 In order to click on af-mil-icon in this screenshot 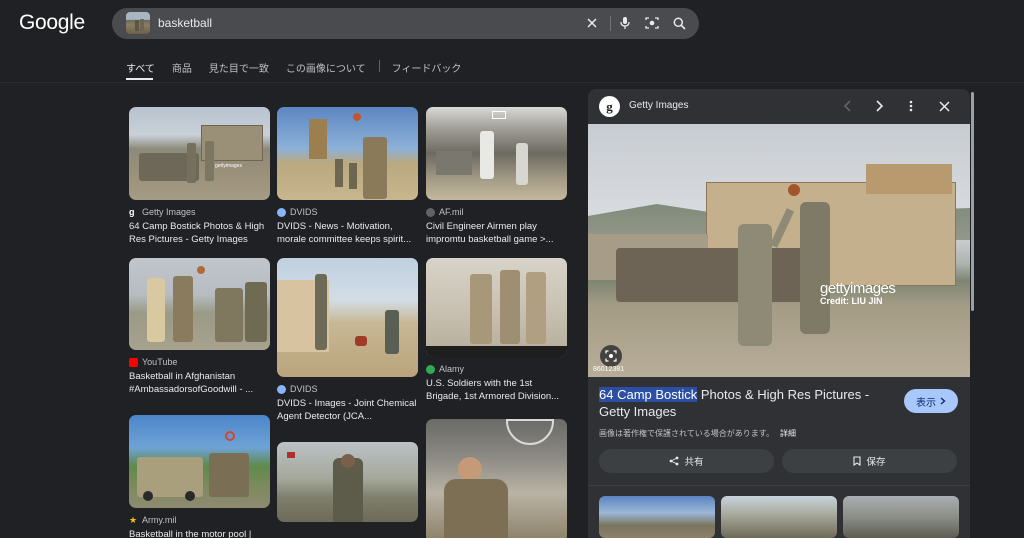, I will do `click(430, 212)`.